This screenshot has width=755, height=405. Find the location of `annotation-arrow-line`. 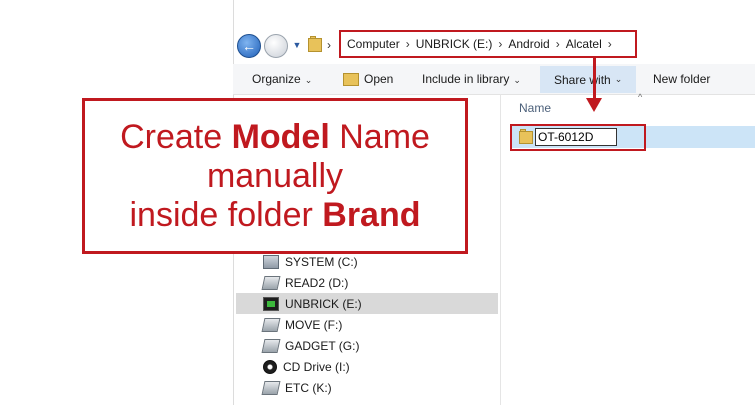

annotation-arrow-line is located at coordinates (594, 80).